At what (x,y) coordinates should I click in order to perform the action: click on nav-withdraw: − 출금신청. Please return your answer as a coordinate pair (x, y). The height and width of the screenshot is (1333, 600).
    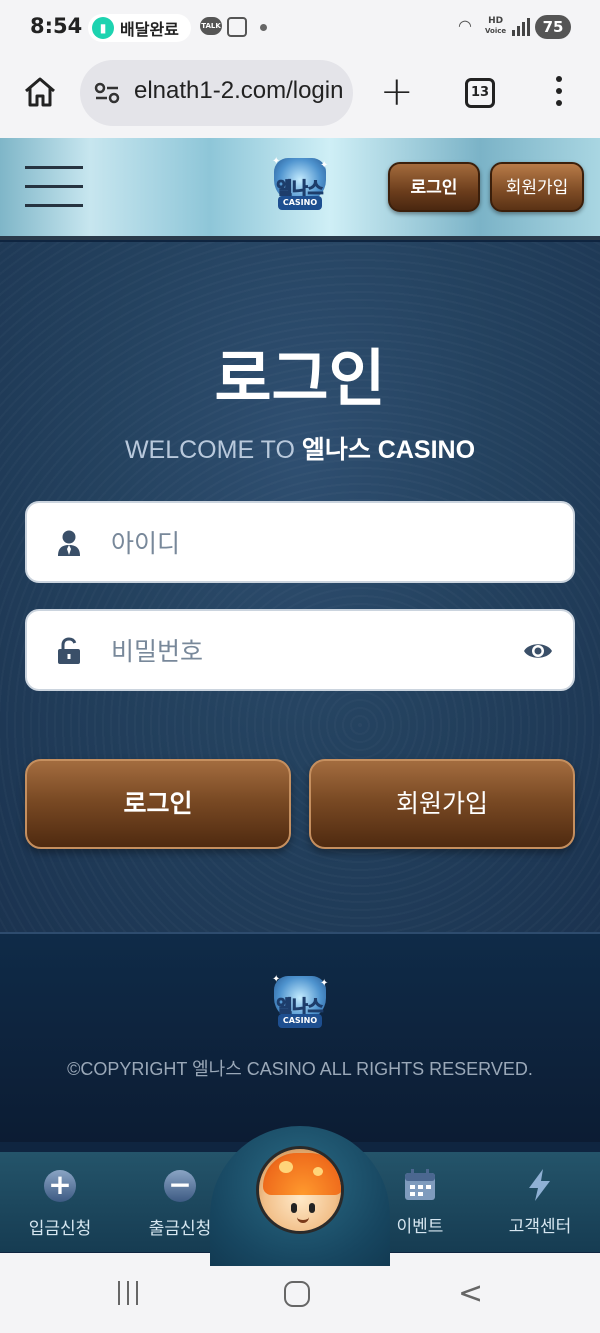
    Looking at the image, I should click on (180, 1208).